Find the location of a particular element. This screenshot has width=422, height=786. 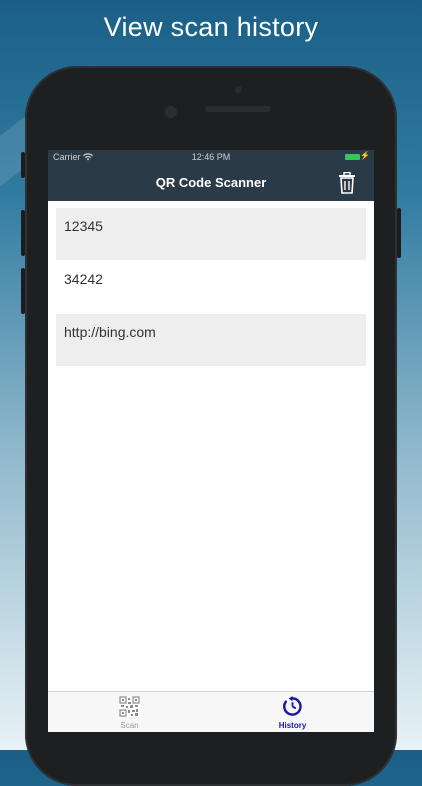

status-time: 12:46 PM is located at coordinates (211, 157).